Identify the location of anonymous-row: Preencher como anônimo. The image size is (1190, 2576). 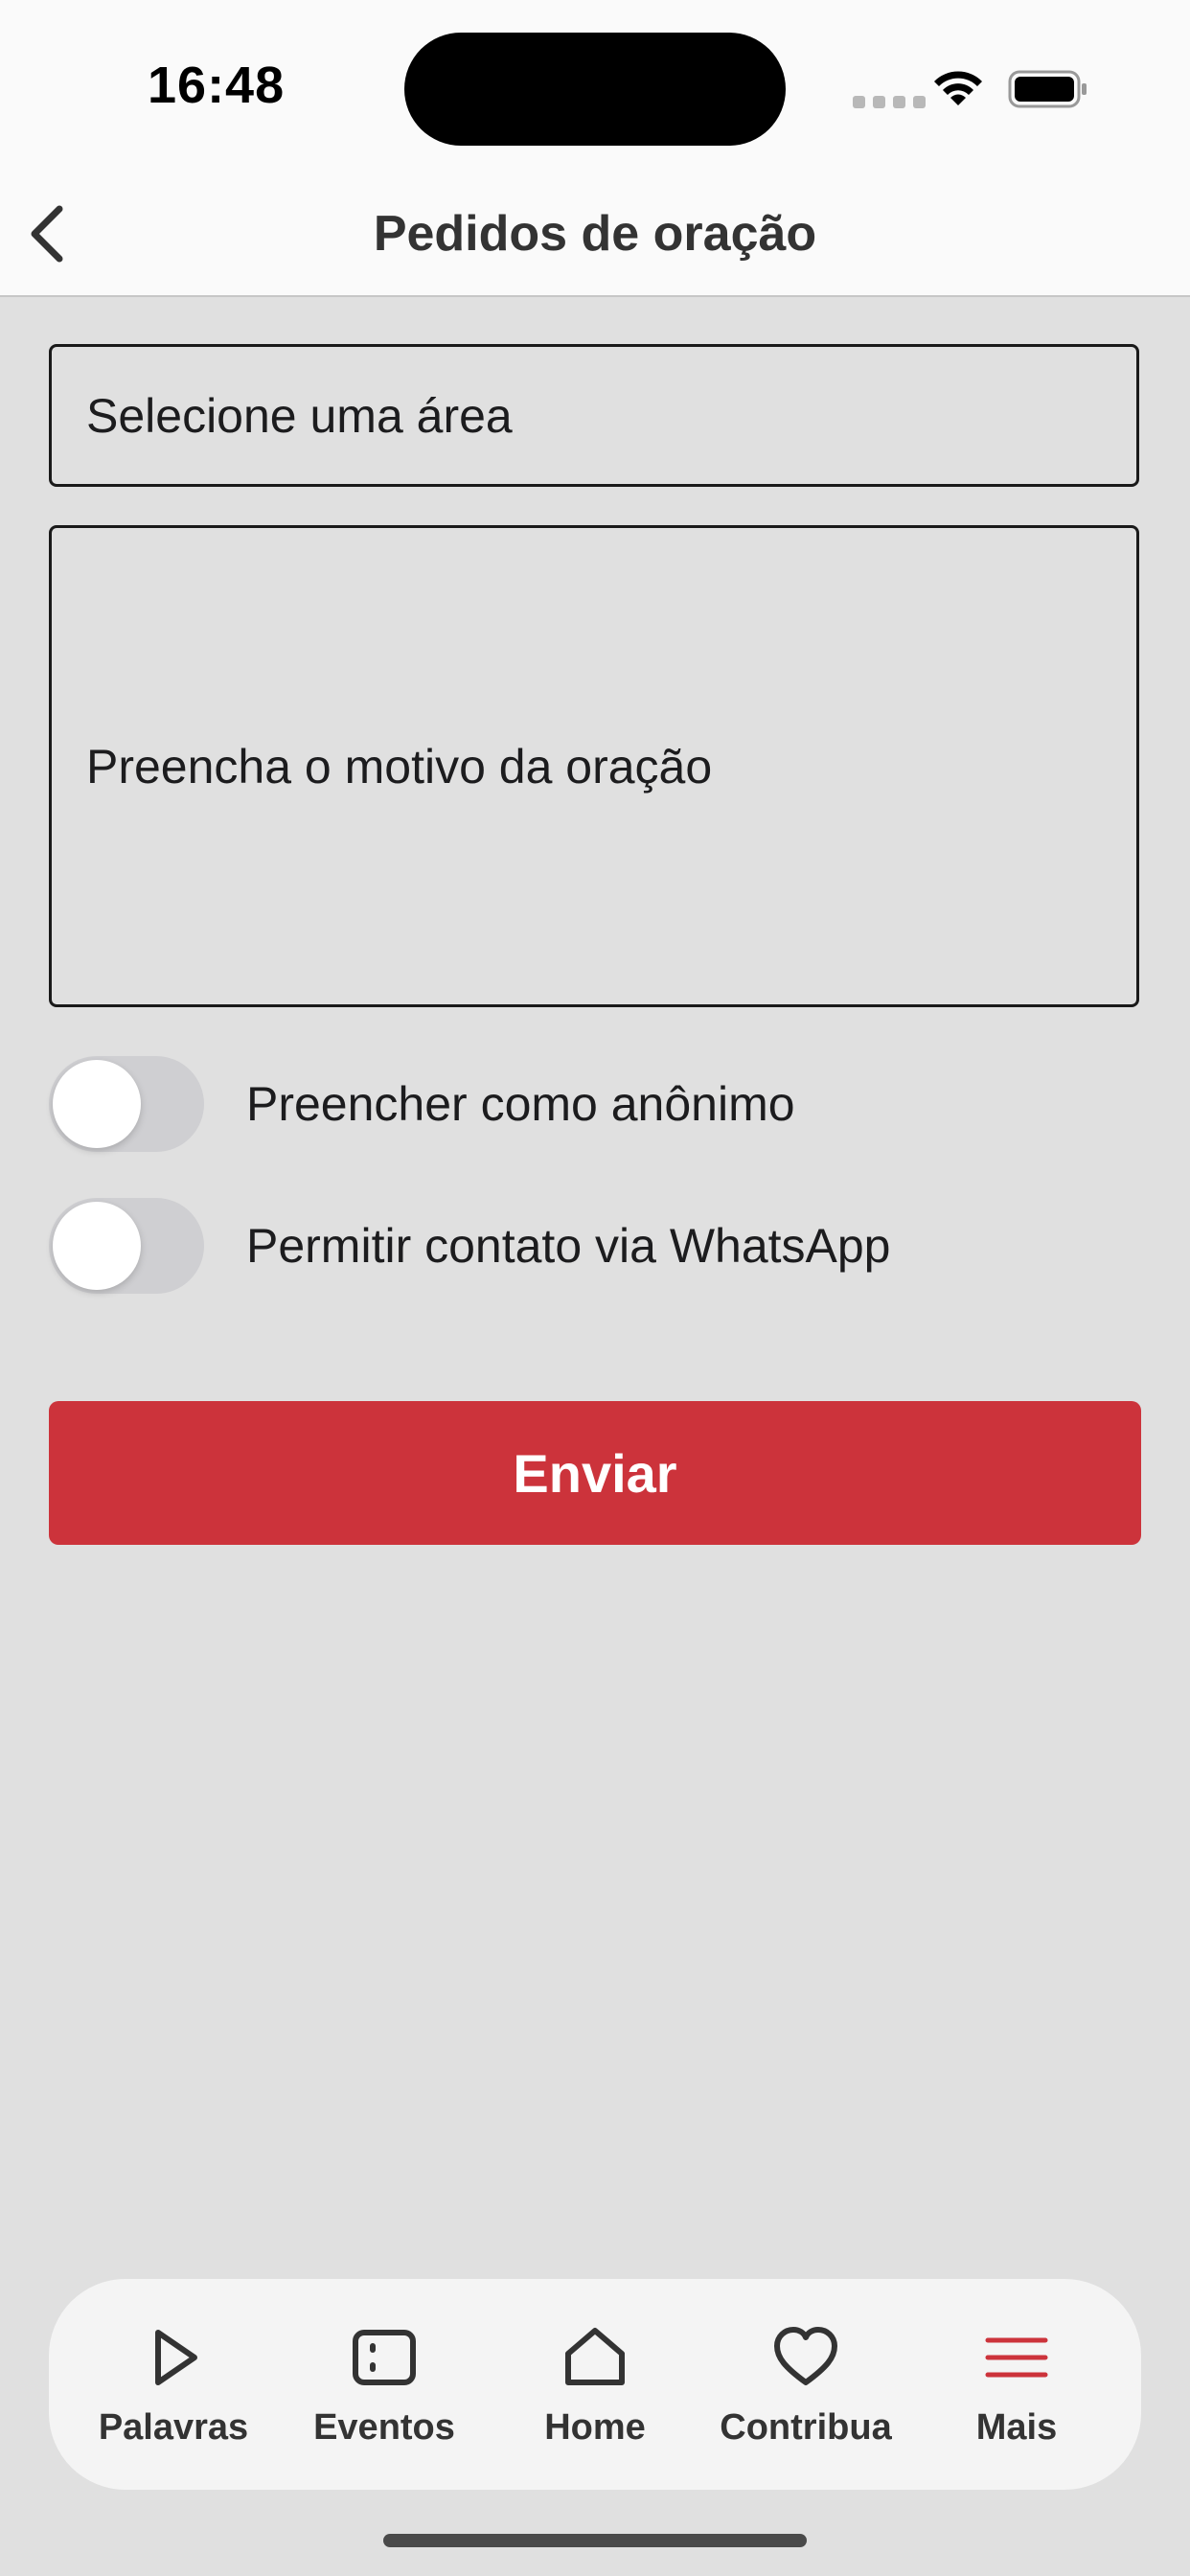
(422, 1104).